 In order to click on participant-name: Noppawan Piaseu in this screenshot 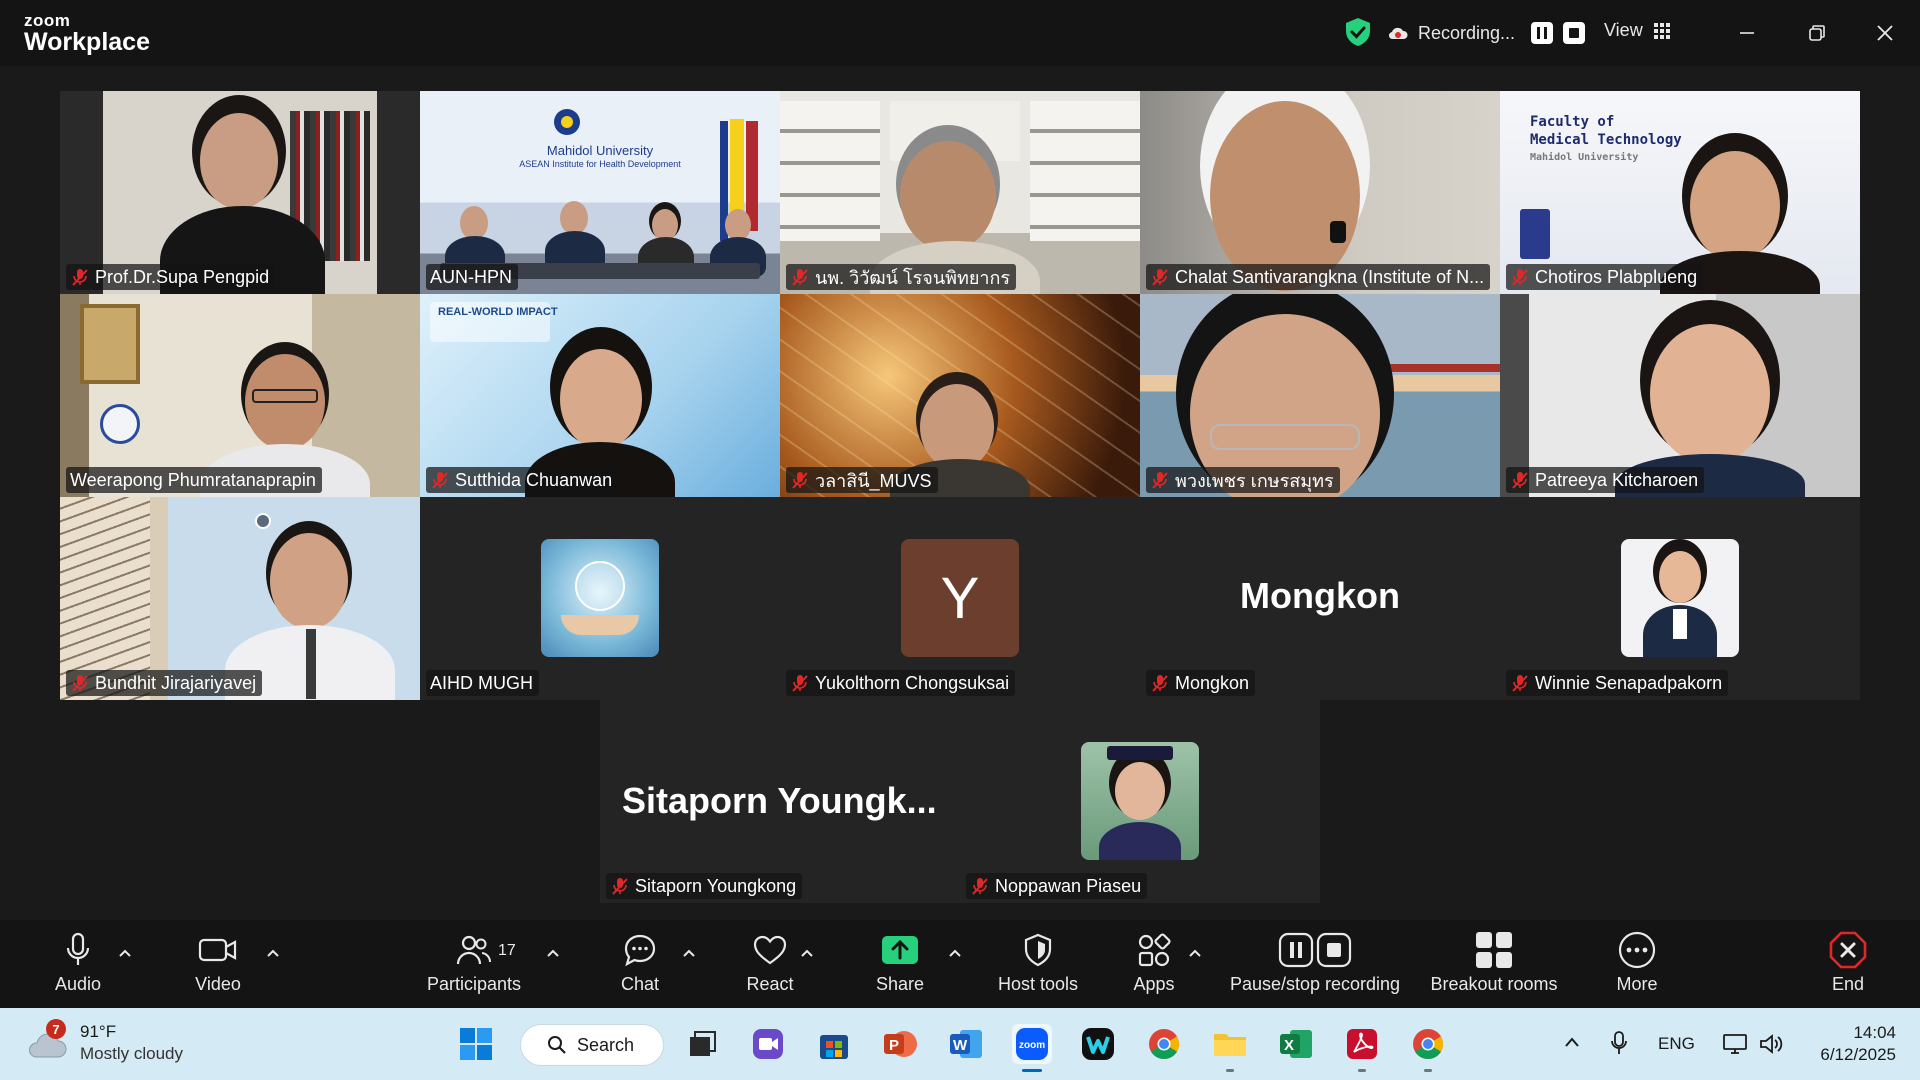, I will do `click(1068, 885)`.